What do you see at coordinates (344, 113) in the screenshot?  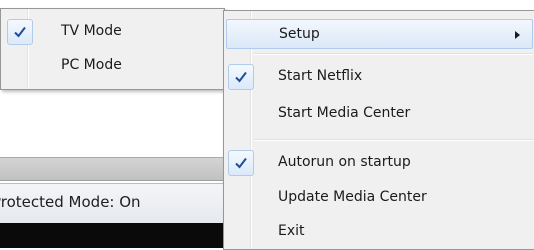 I see `menu-item-label: Start Media Center` at bounding box center [344, 113].